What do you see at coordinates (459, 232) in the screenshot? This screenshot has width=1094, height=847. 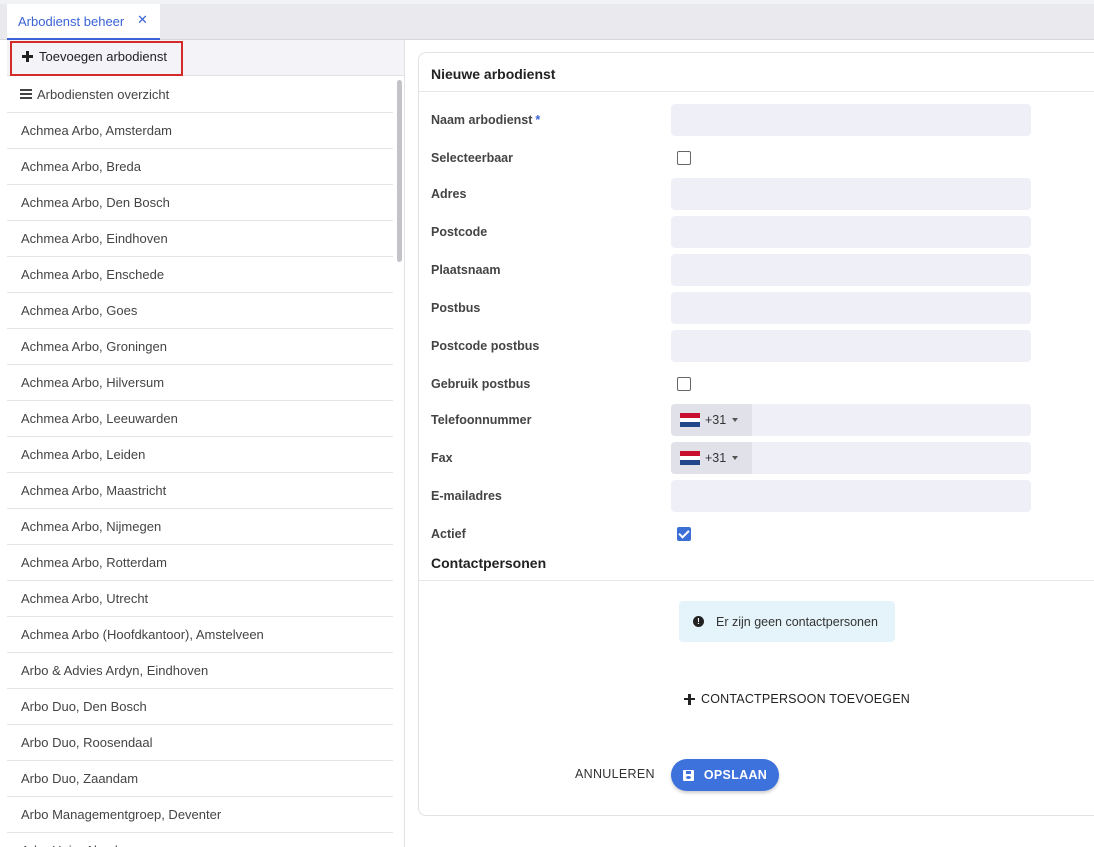 I see `label-postcode: Postcode` at bounding box center [459, 232].